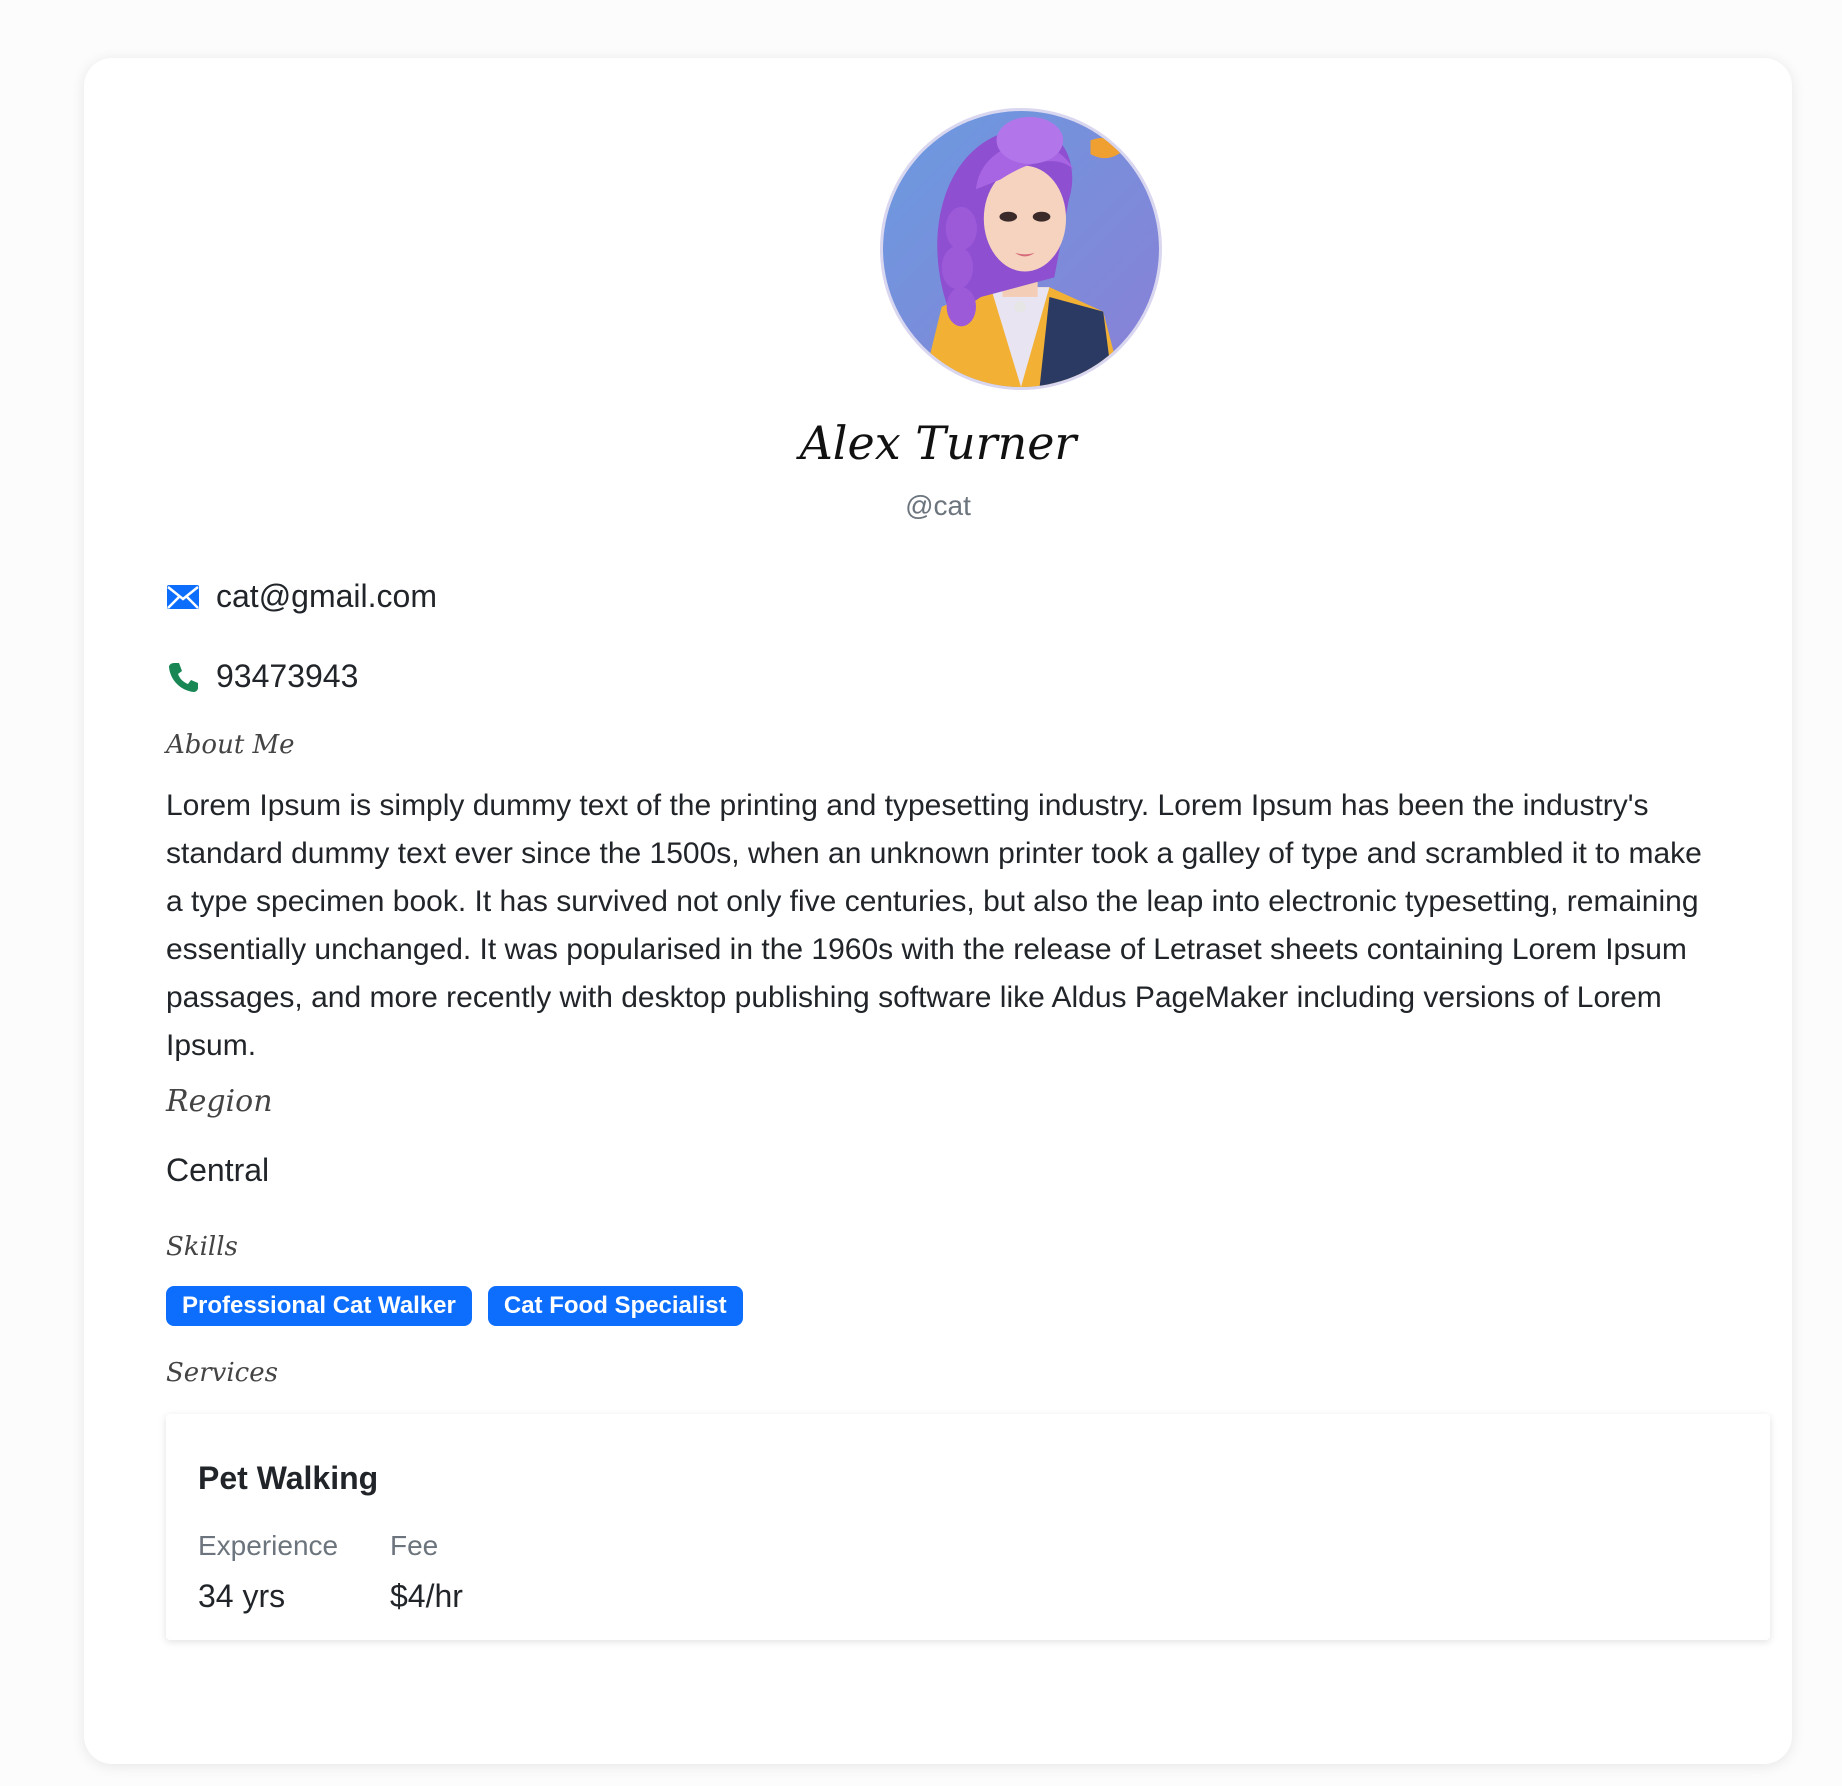 The width and height of the screenshot is (1842, 1786). I want to click on email-row: cat@gmail.com, so click(301, 596).